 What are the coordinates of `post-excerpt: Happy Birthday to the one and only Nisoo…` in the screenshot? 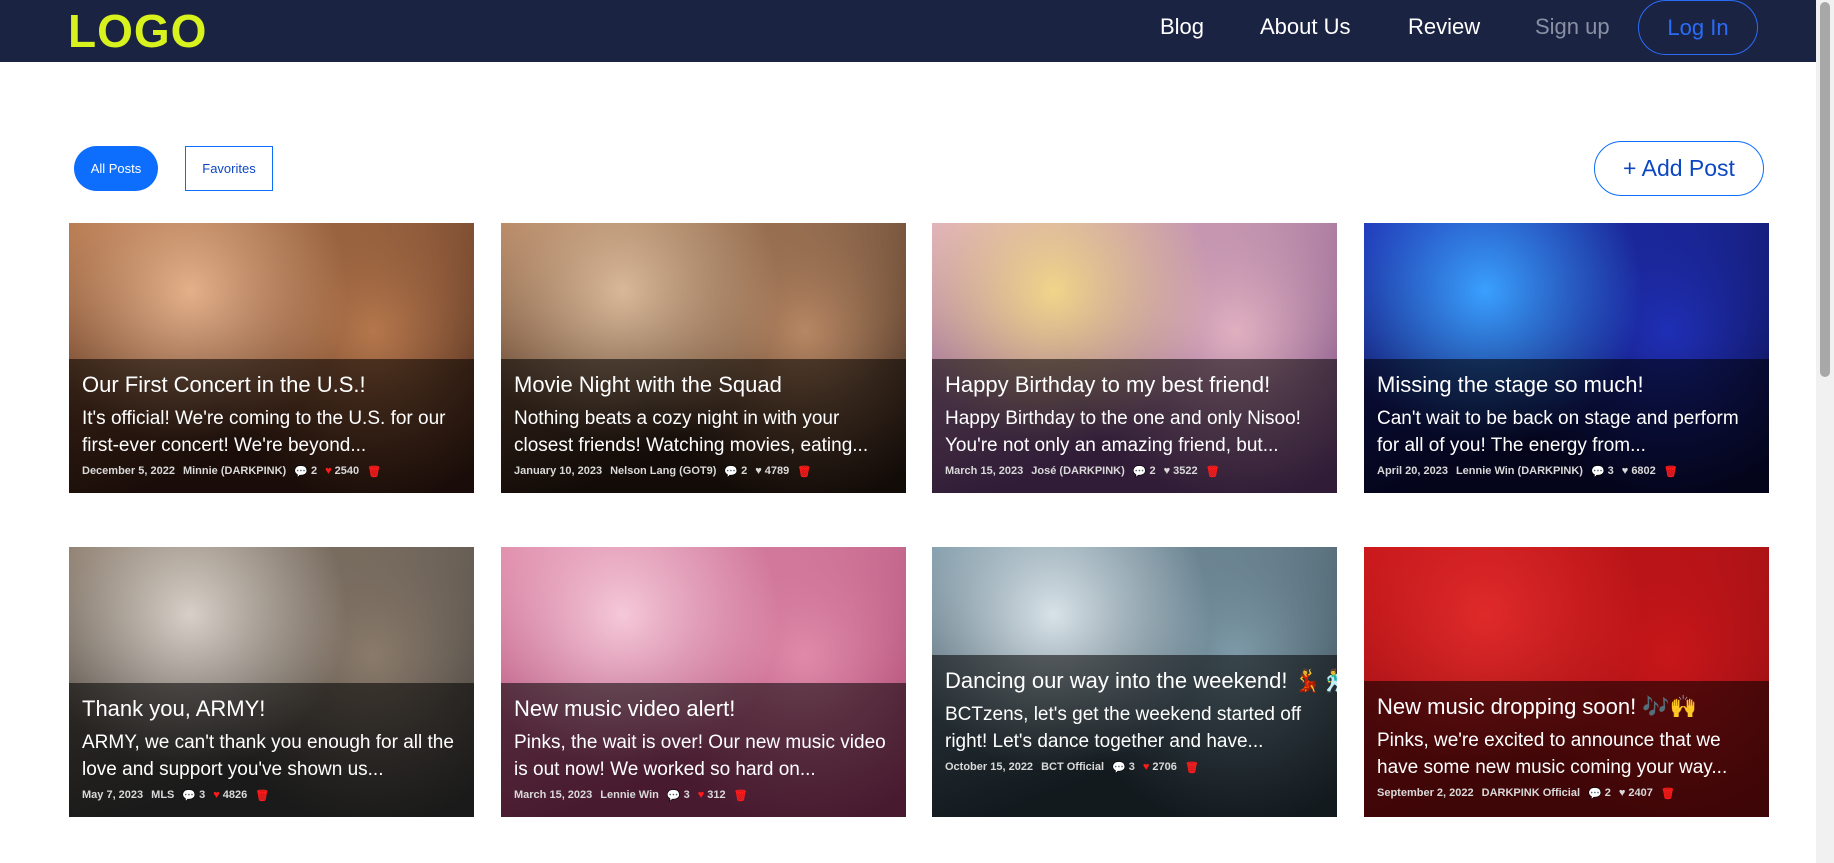 It's located at (1123, 432).